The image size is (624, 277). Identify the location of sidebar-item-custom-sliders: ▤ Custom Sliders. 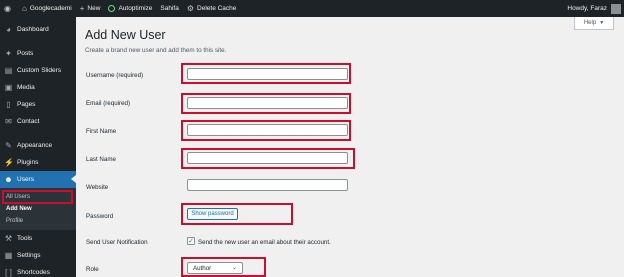
(38, 70).